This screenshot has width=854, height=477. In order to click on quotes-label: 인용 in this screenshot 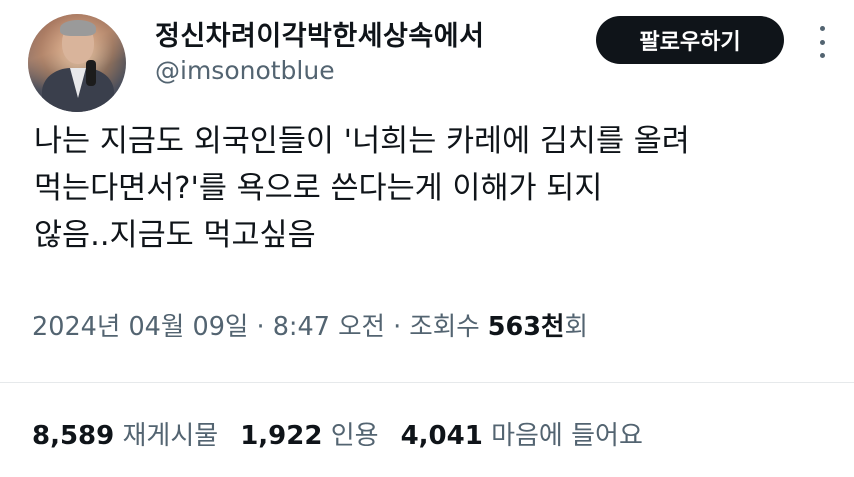, I will do `click(354, 436)`.